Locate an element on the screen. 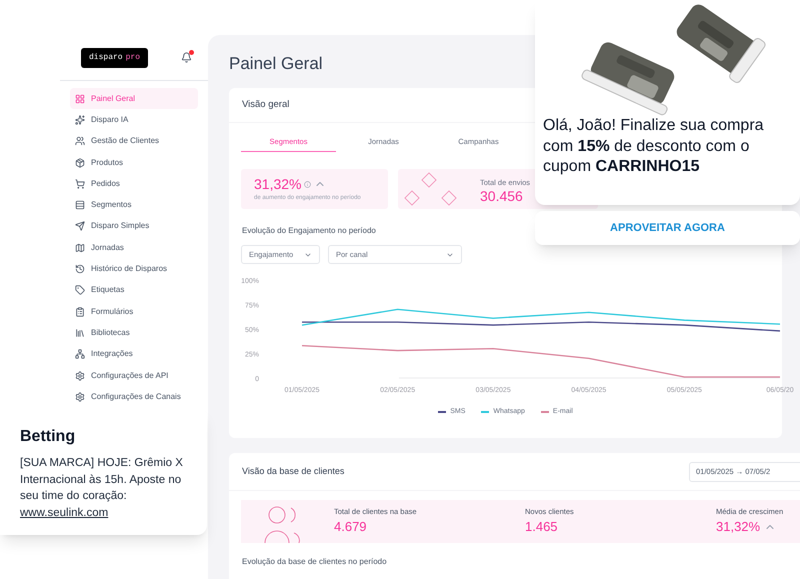 The height and width of the screenshot is (579, 800). sidebar-item: Gestão de Clientes is located at coordinates (134, 141).